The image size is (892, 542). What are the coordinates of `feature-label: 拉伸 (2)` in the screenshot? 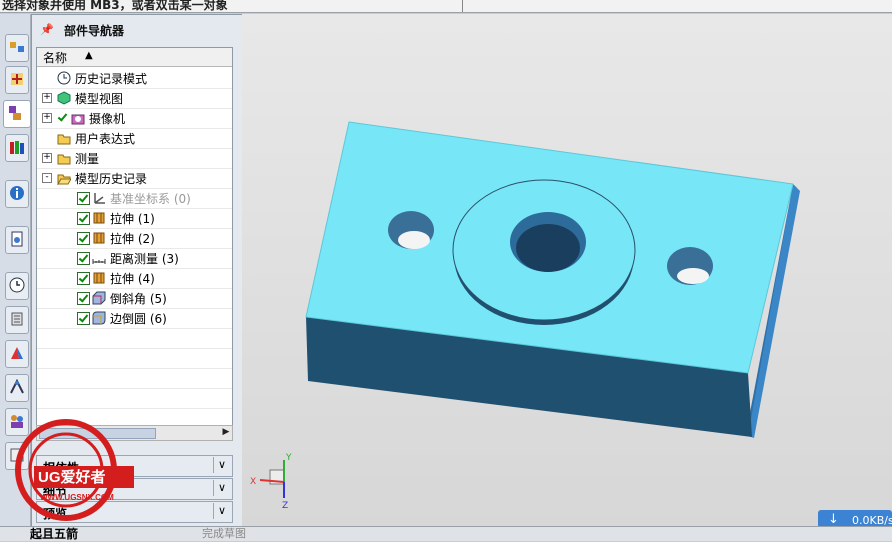 It's located at (132, 239).